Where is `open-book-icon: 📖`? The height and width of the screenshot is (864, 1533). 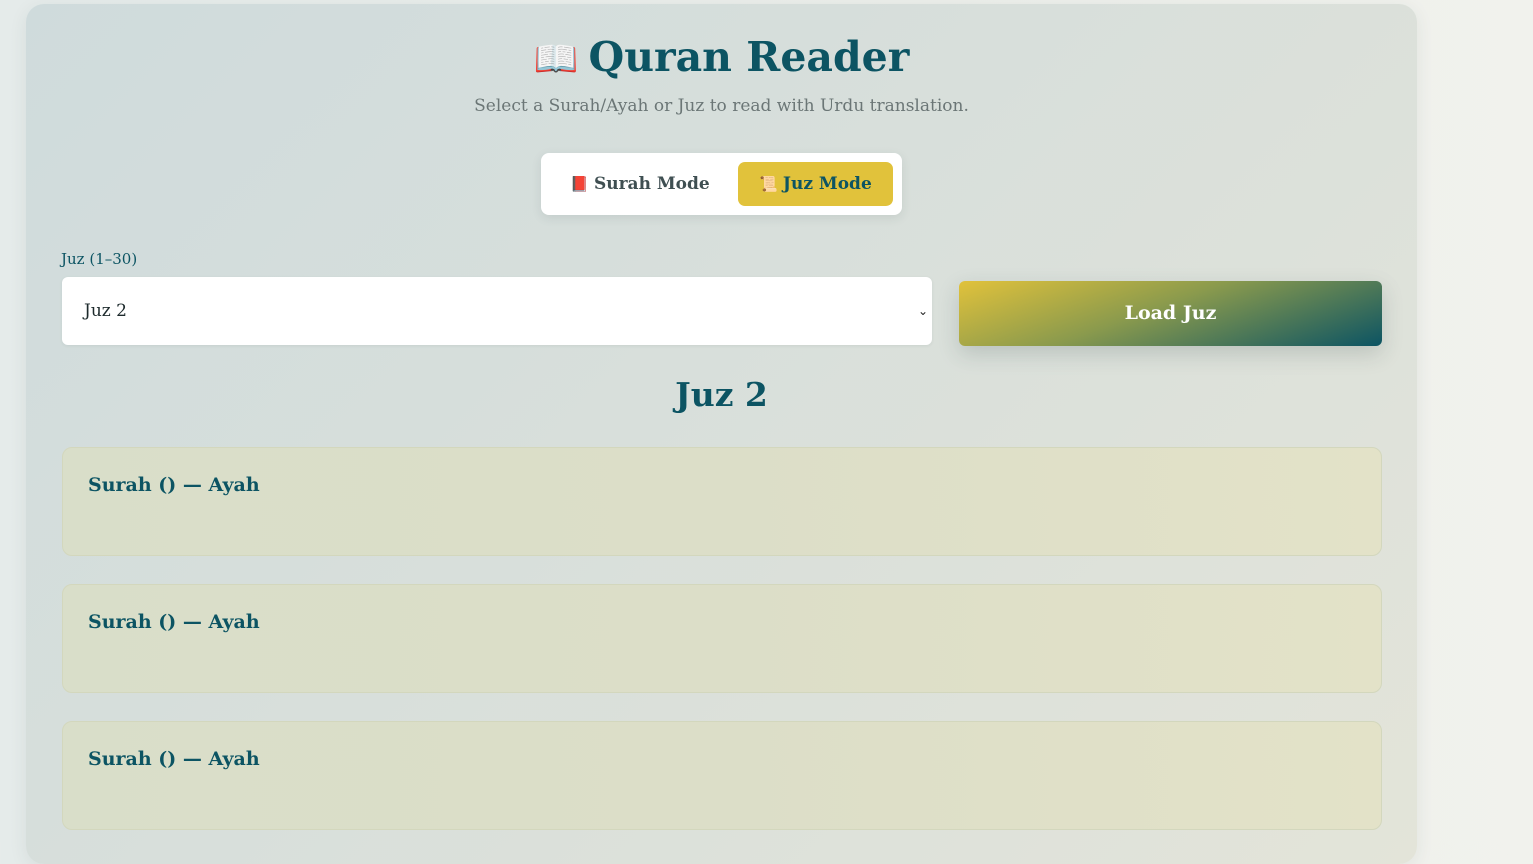 open-book-icon: 📖 is located at coordinates (556, 59).